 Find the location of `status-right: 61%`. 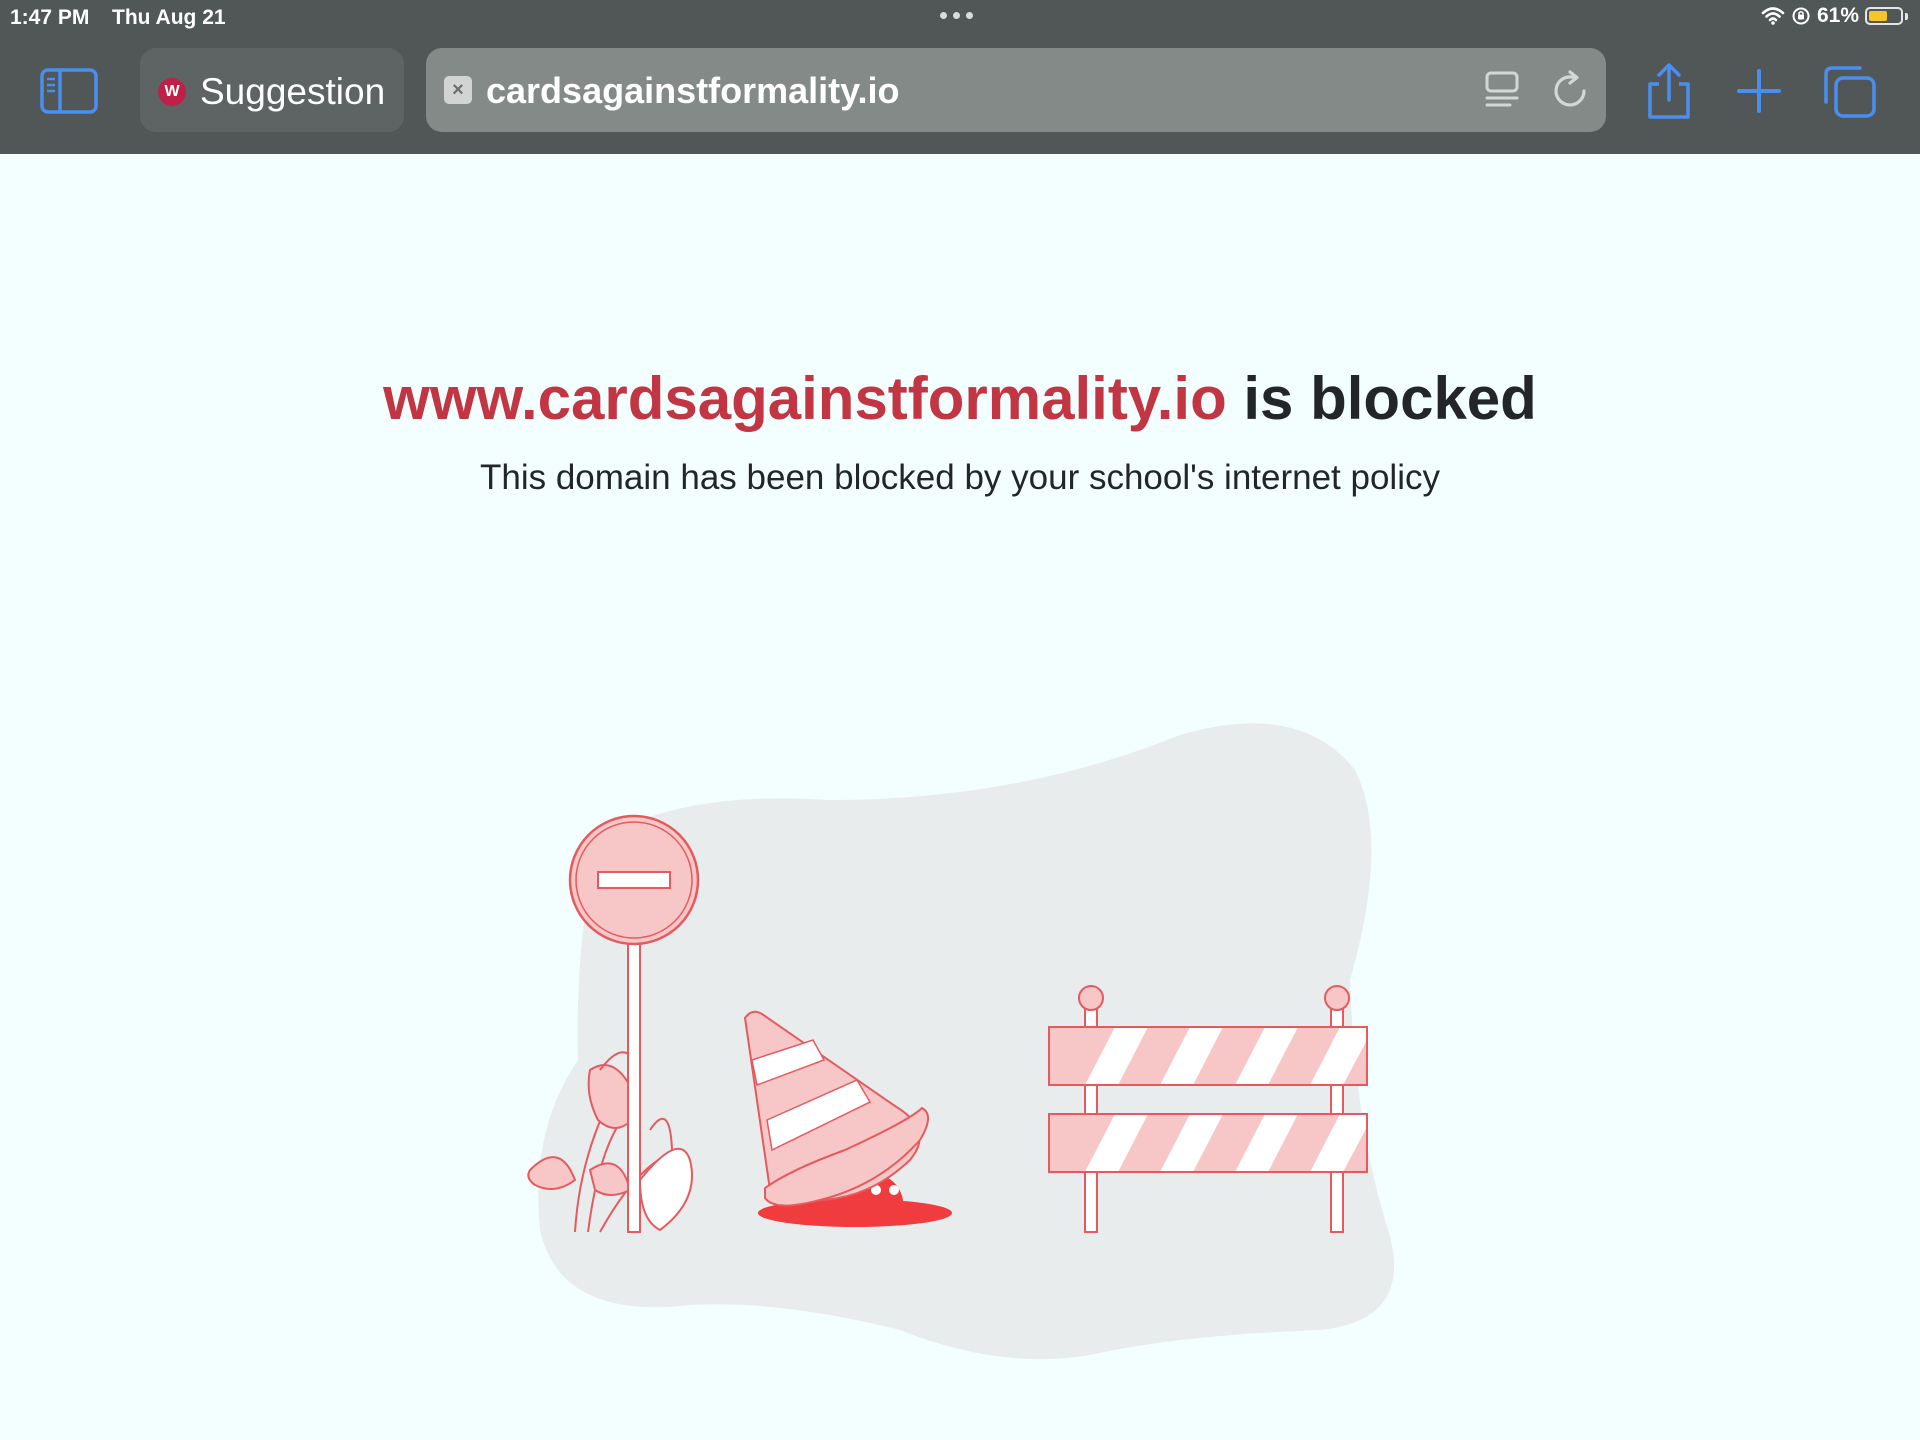

status-right: 61% is located at coordinates (1834, 16).